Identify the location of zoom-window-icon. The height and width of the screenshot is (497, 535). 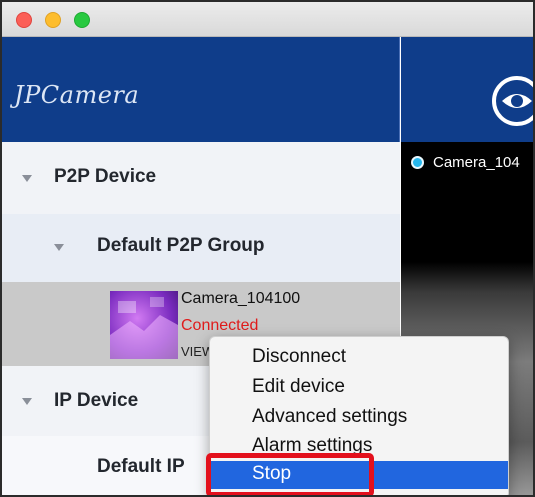
(82, 20).